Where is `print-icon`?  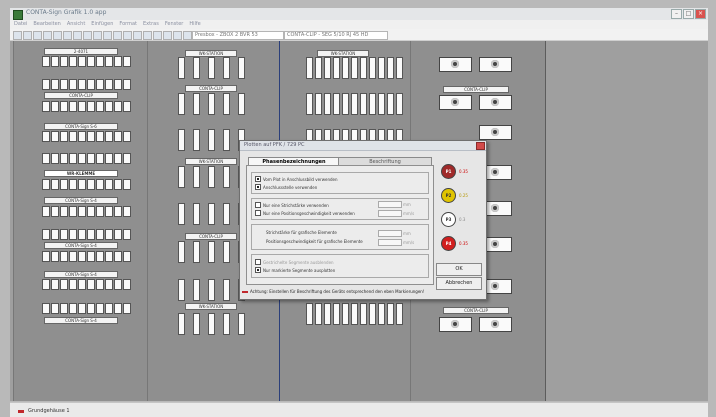
print-icon is located at coordinates (47, 35).